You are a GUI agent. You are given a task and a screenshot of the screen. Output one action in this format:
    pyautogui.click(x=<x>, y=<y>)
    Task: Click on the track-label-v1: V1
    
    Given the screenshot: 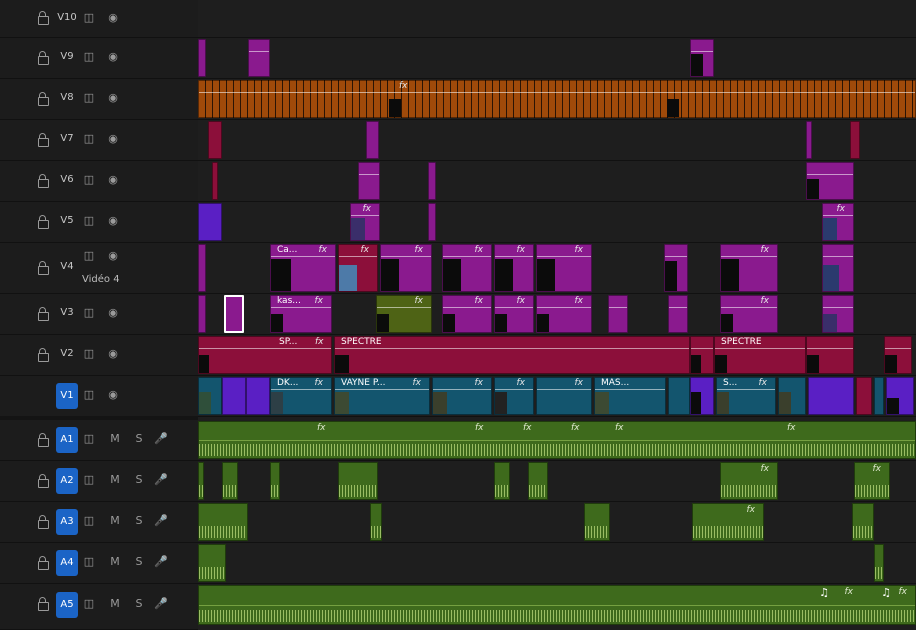 What is the action you would take?
    pyautogui.click(x=67, y=396)
    